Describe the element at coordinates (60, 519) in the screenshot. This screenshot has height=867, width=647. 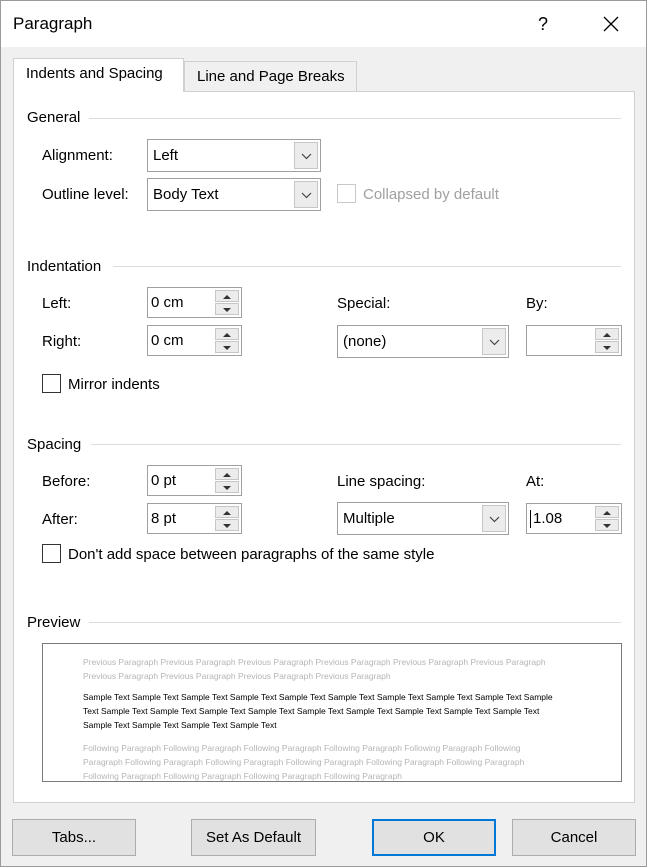
I see `after-label: After:` at that location.